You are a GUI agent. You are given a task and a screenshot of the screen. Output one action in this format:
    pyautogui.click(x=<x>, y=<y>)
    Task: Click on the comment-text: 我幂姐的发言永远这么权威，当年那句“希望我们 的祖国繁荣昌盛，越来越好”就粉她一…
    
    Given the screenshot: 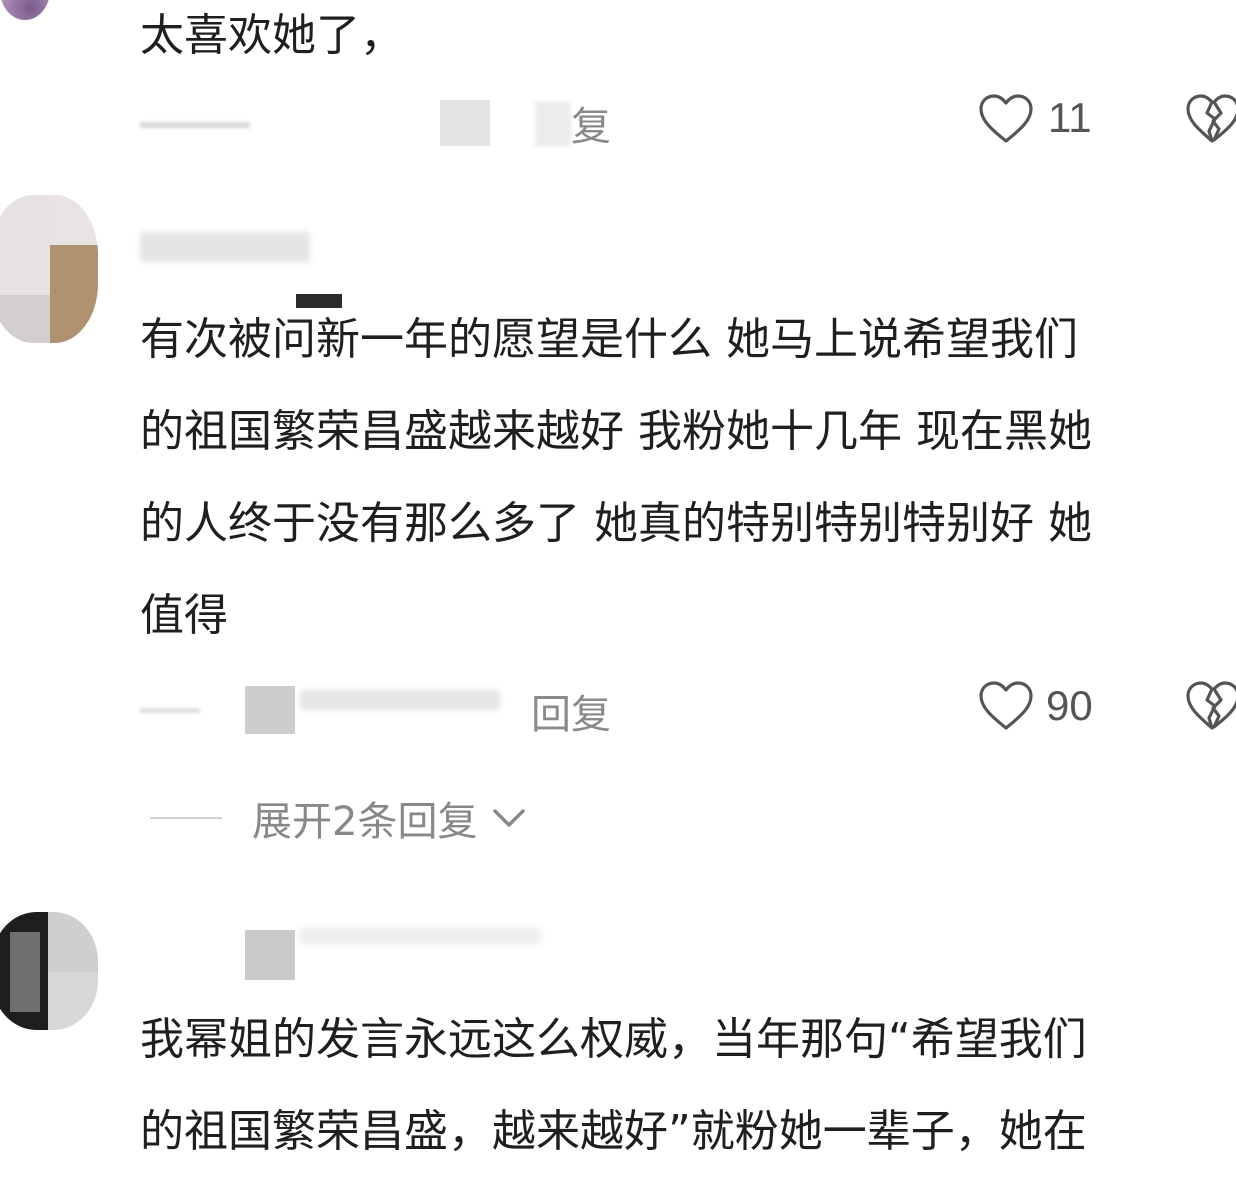 What is the action you would take?
    pyautogui.click(x=688, y=1086)
    